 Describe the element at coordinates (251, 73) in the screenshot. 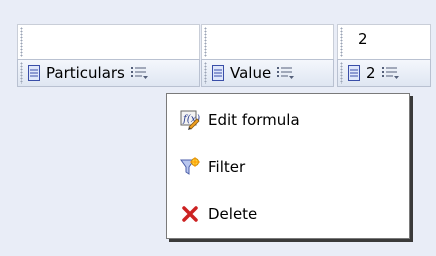

I see `column-header-label: Value` at that location.